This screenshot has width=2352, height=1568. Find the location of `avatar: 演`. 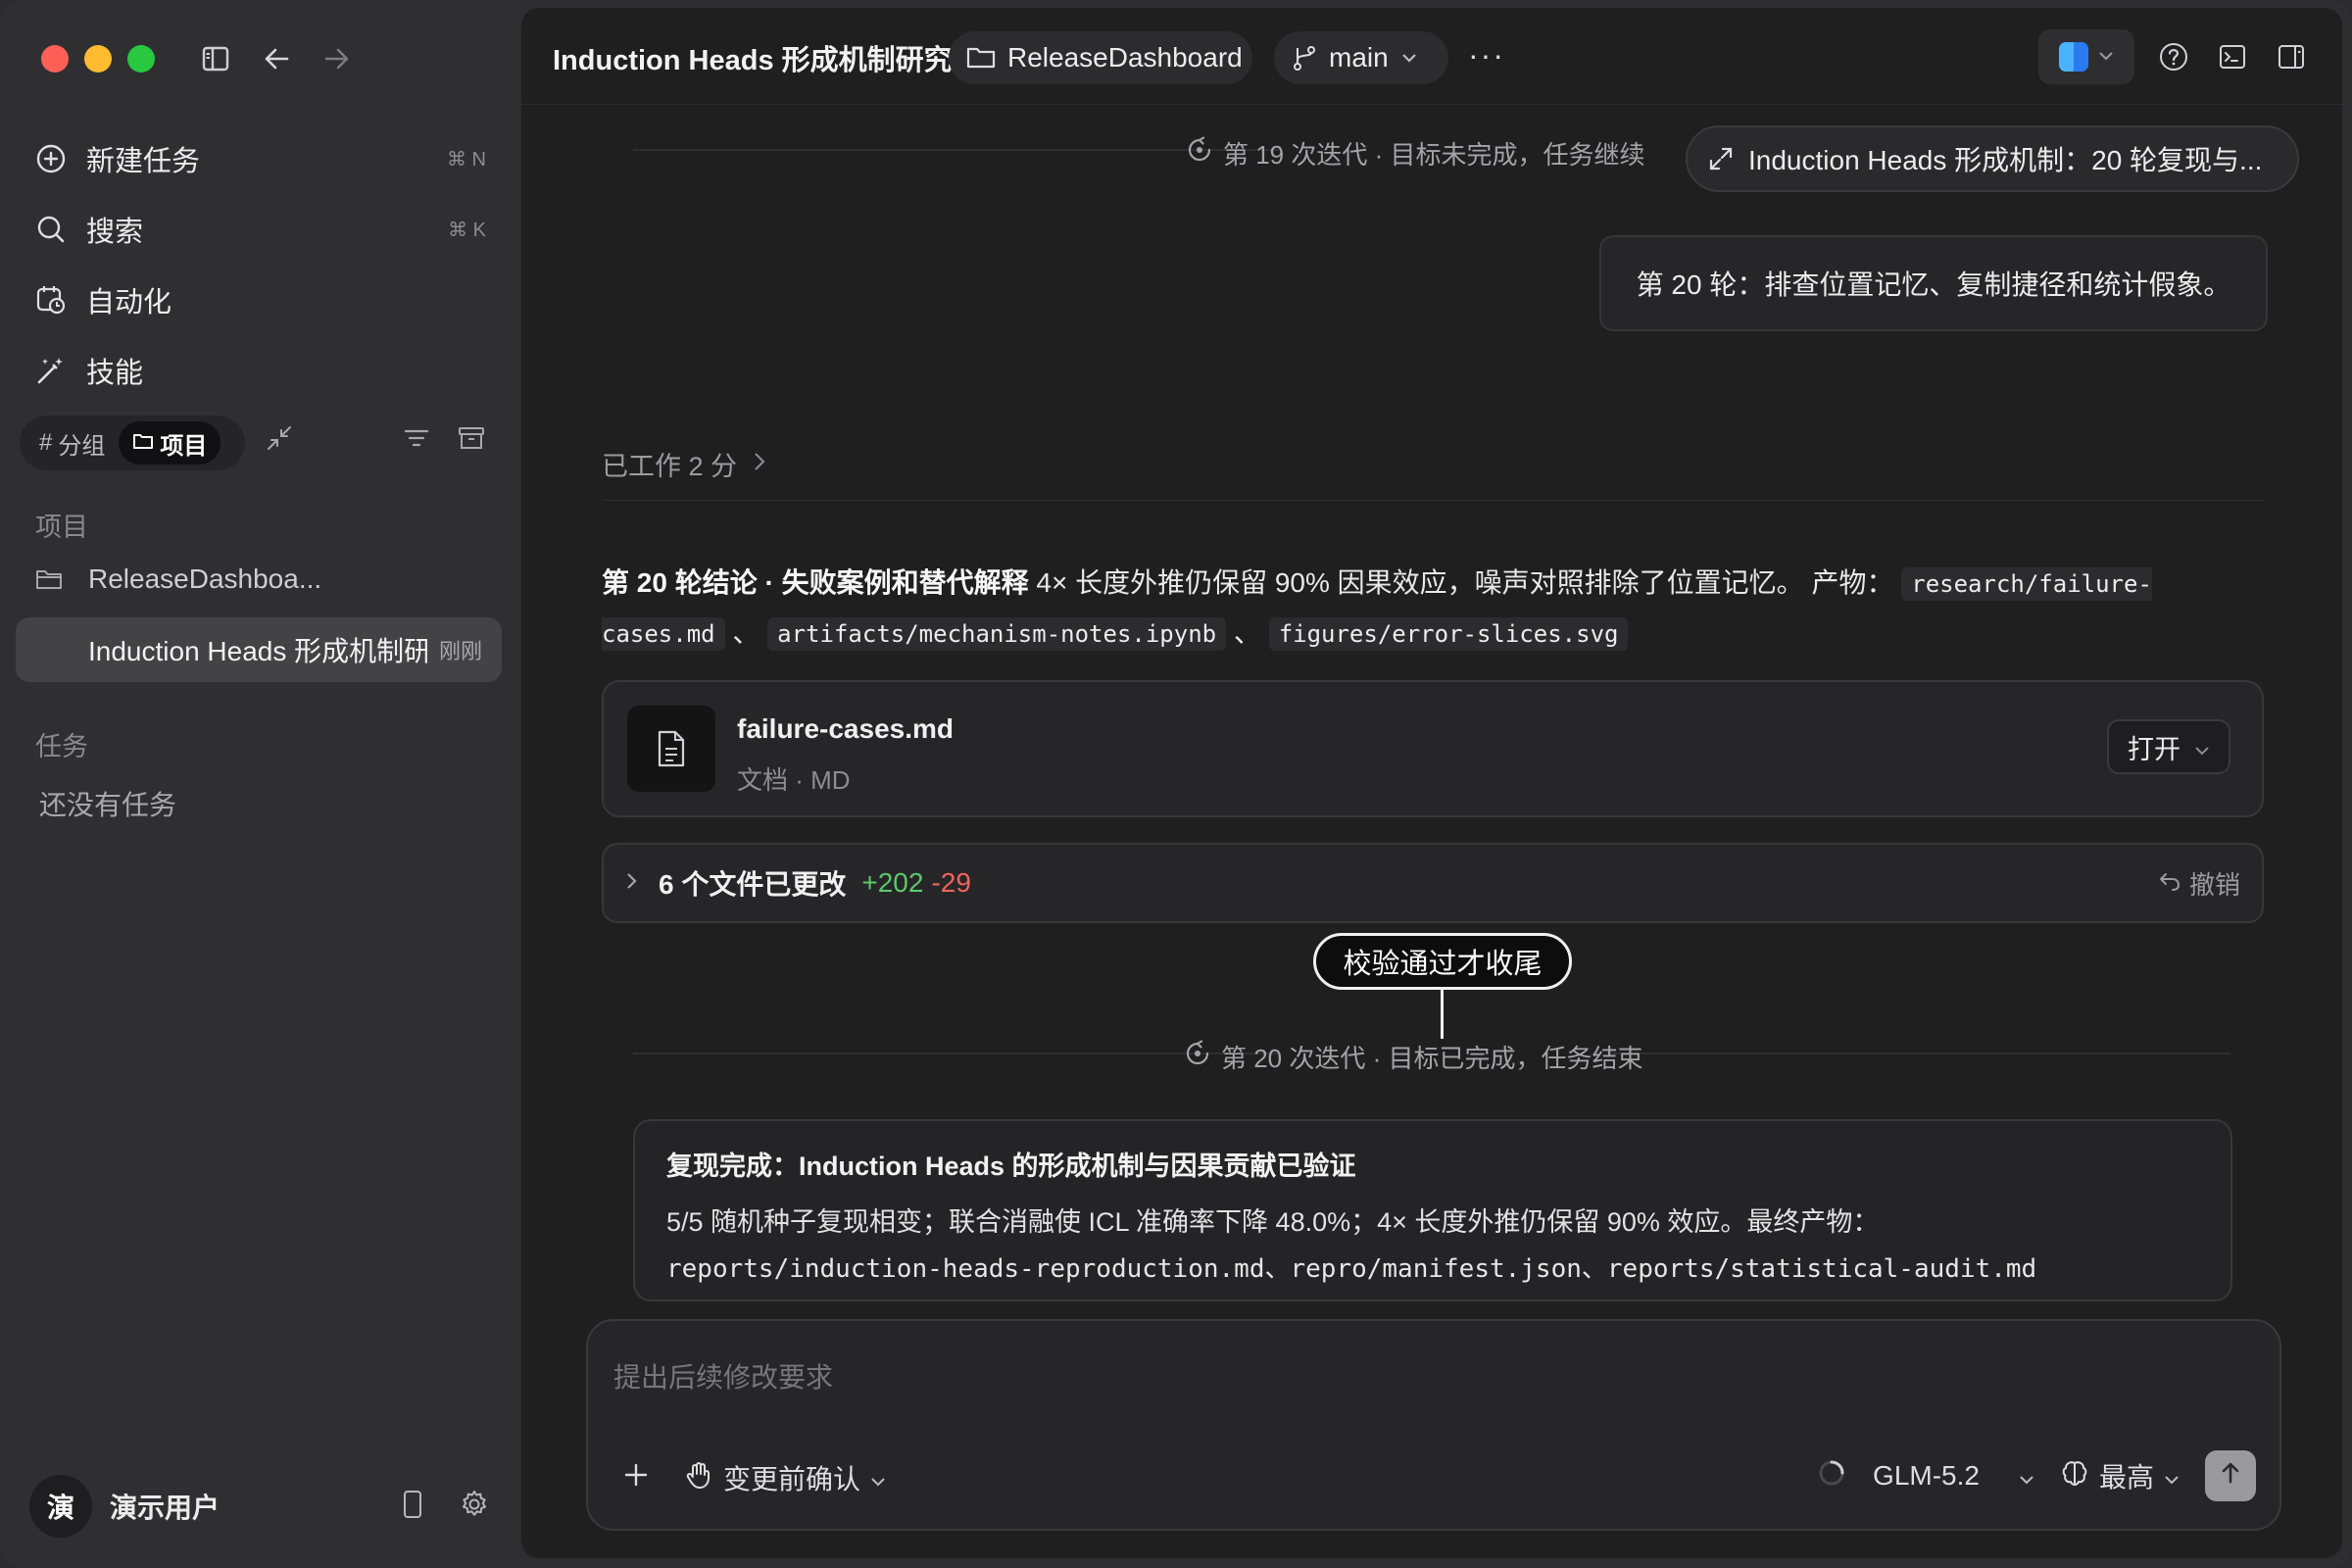

avatar: 演 is located at coordinates (60, 1506).